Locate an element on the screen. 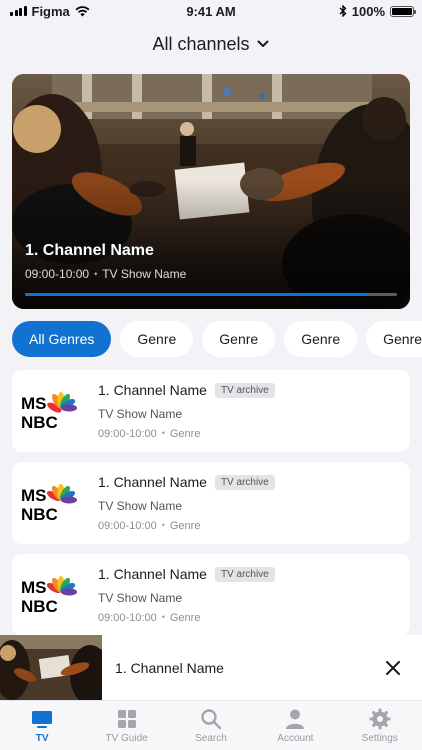  genre-chip-all: All Genres is located at coordinates (62, 339).